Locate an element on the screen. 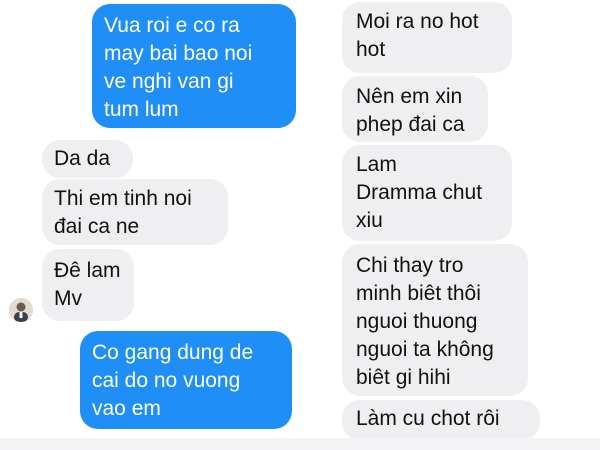 The height and width of the screenshot is (450, 600). received-message: Nên em xin phep đai ca is located at coordinates (415, 109).